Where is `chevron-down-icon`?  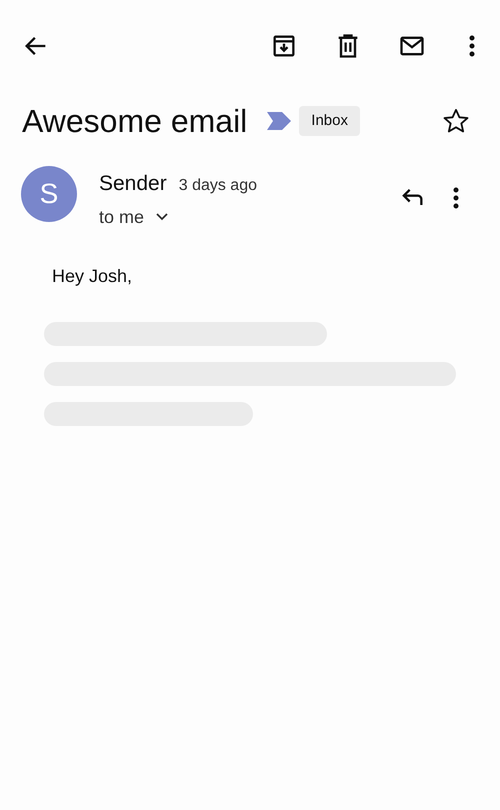
chevron-down-icon is located at coordinates (162, 217).